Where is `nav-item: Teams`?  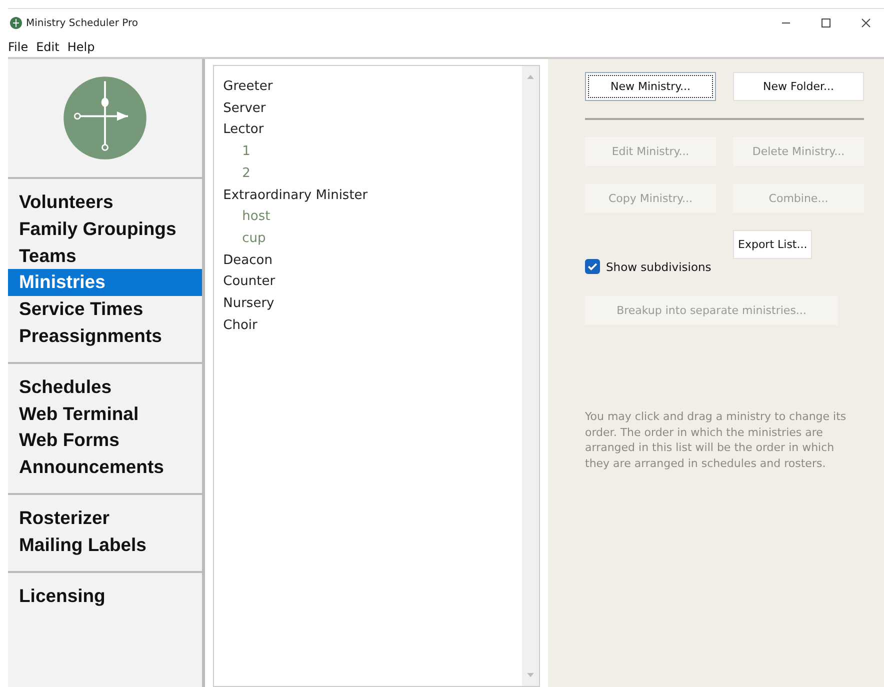 nav-item: Teams is located at coordinates (105, 256).